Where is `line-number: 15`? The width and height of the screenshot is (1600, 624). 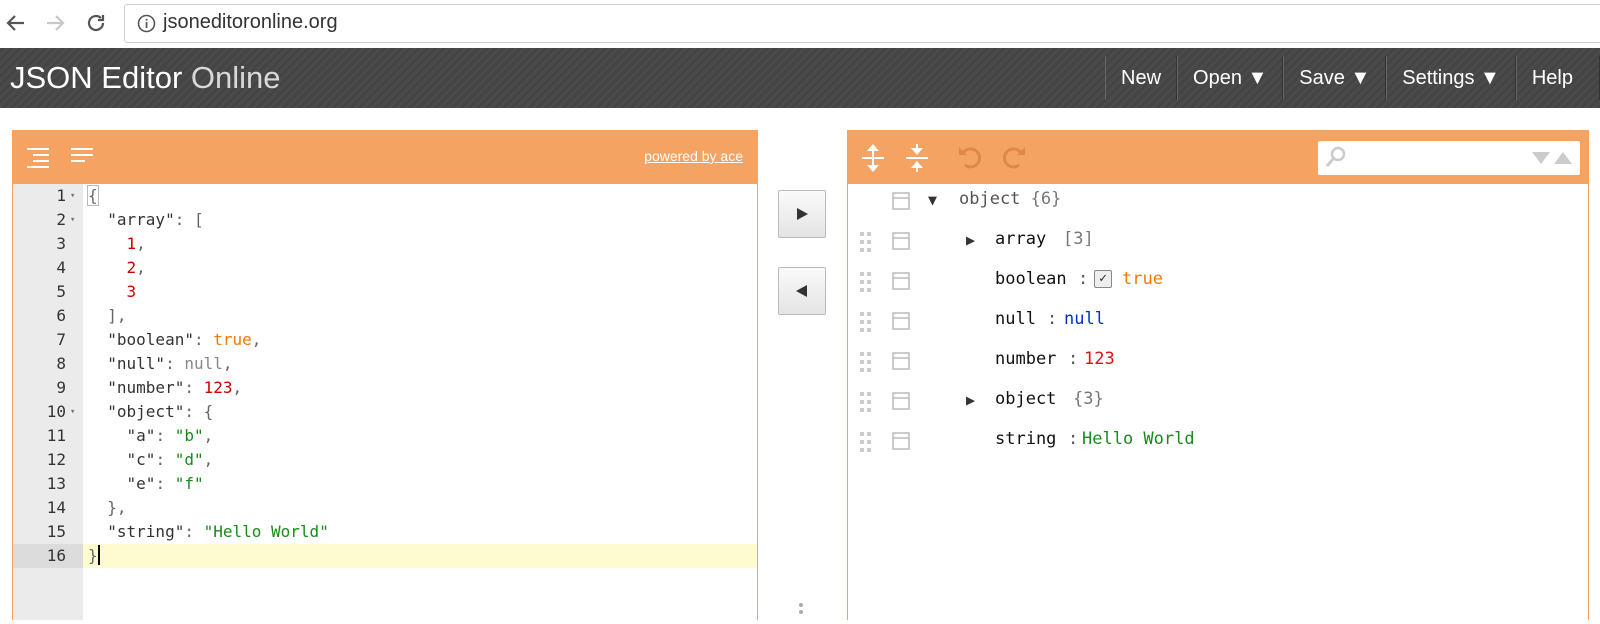 line-number: 15 is located at coordinates (56, 531).